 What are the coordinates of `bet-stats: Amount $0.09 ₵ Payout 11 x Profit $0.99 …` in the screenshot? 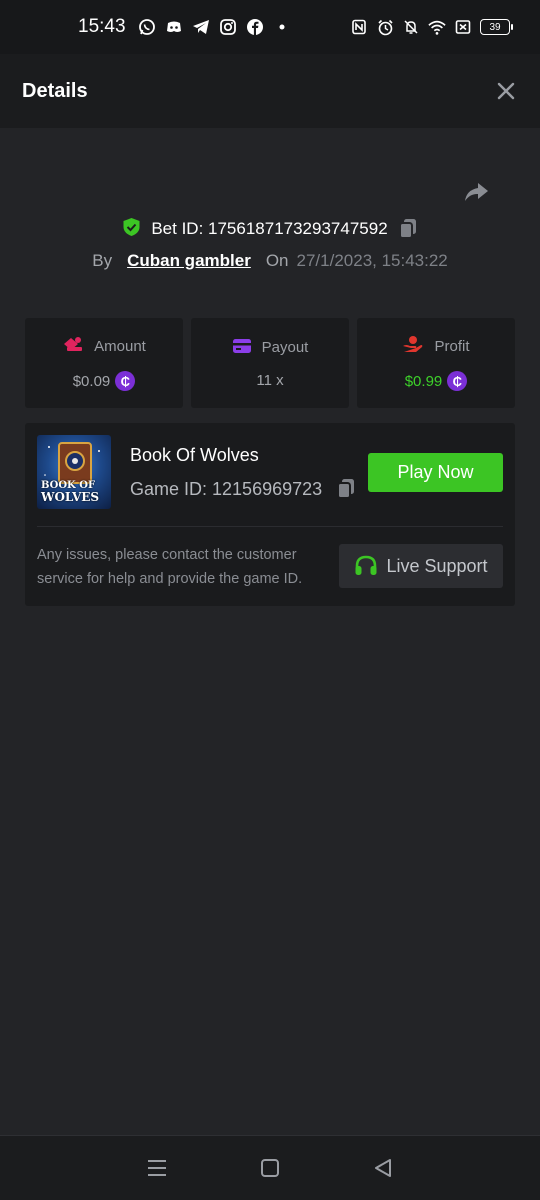 It's located at (270, 363).